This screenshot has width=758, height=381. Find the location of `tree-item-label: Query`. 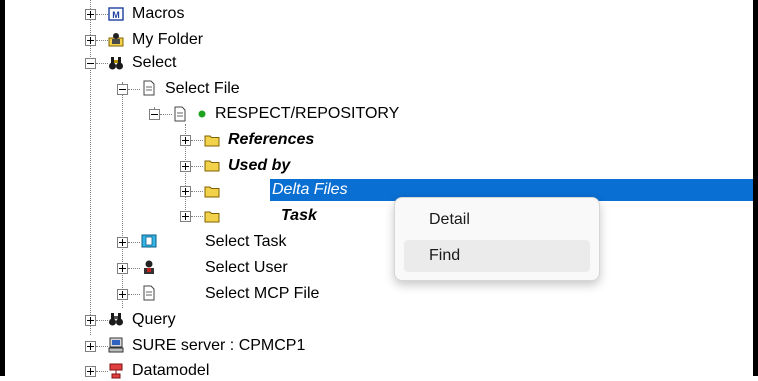

tree-item-label: Query is located at coordinates (154, 319).